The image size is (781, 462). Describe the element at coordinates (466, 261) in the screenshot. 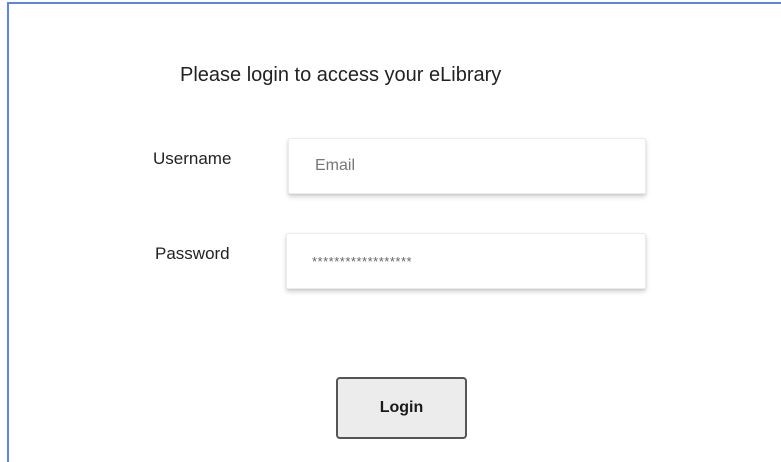

I see `password-field: ******************` at that location.